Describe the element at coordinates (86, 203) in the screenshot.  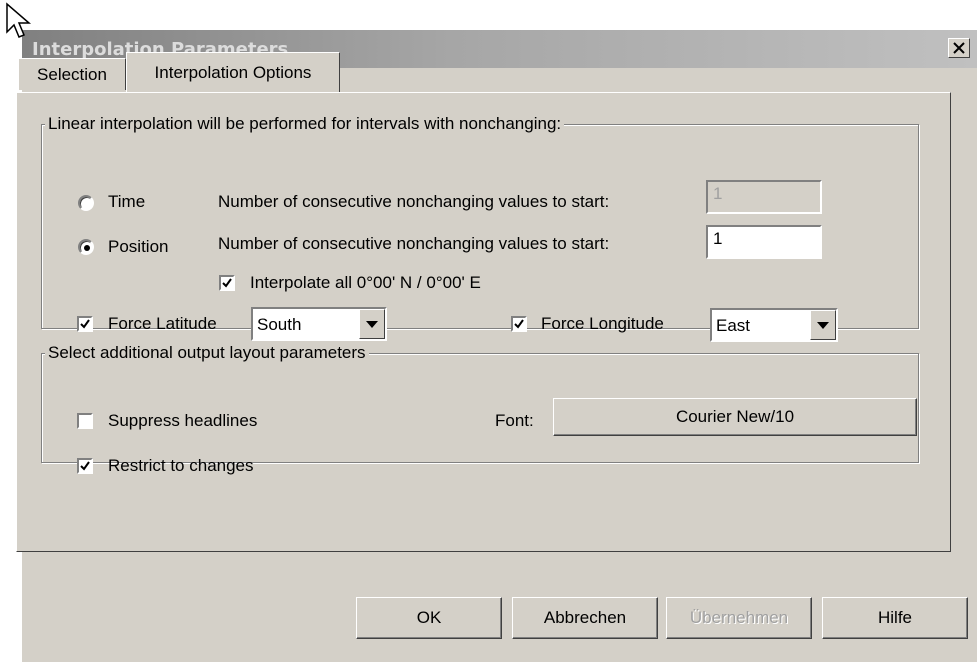
I see `time-radio` at that location.